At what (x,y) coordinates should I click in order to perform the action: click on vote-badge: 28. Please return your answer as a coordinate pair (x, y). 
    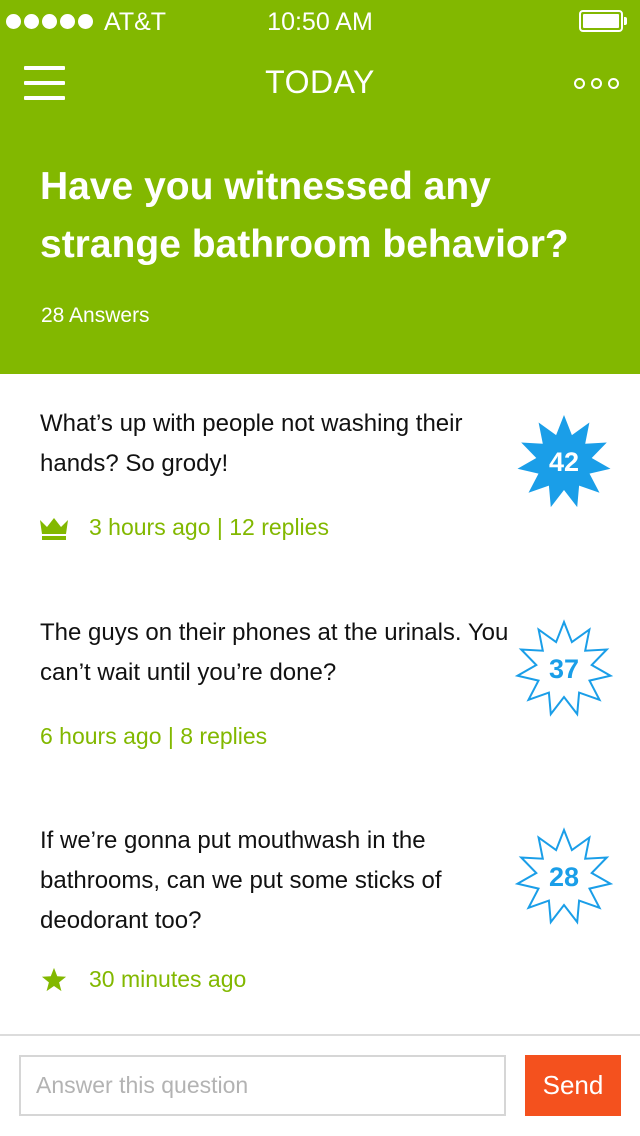
    Looking at the image, I should click on (564, 877).